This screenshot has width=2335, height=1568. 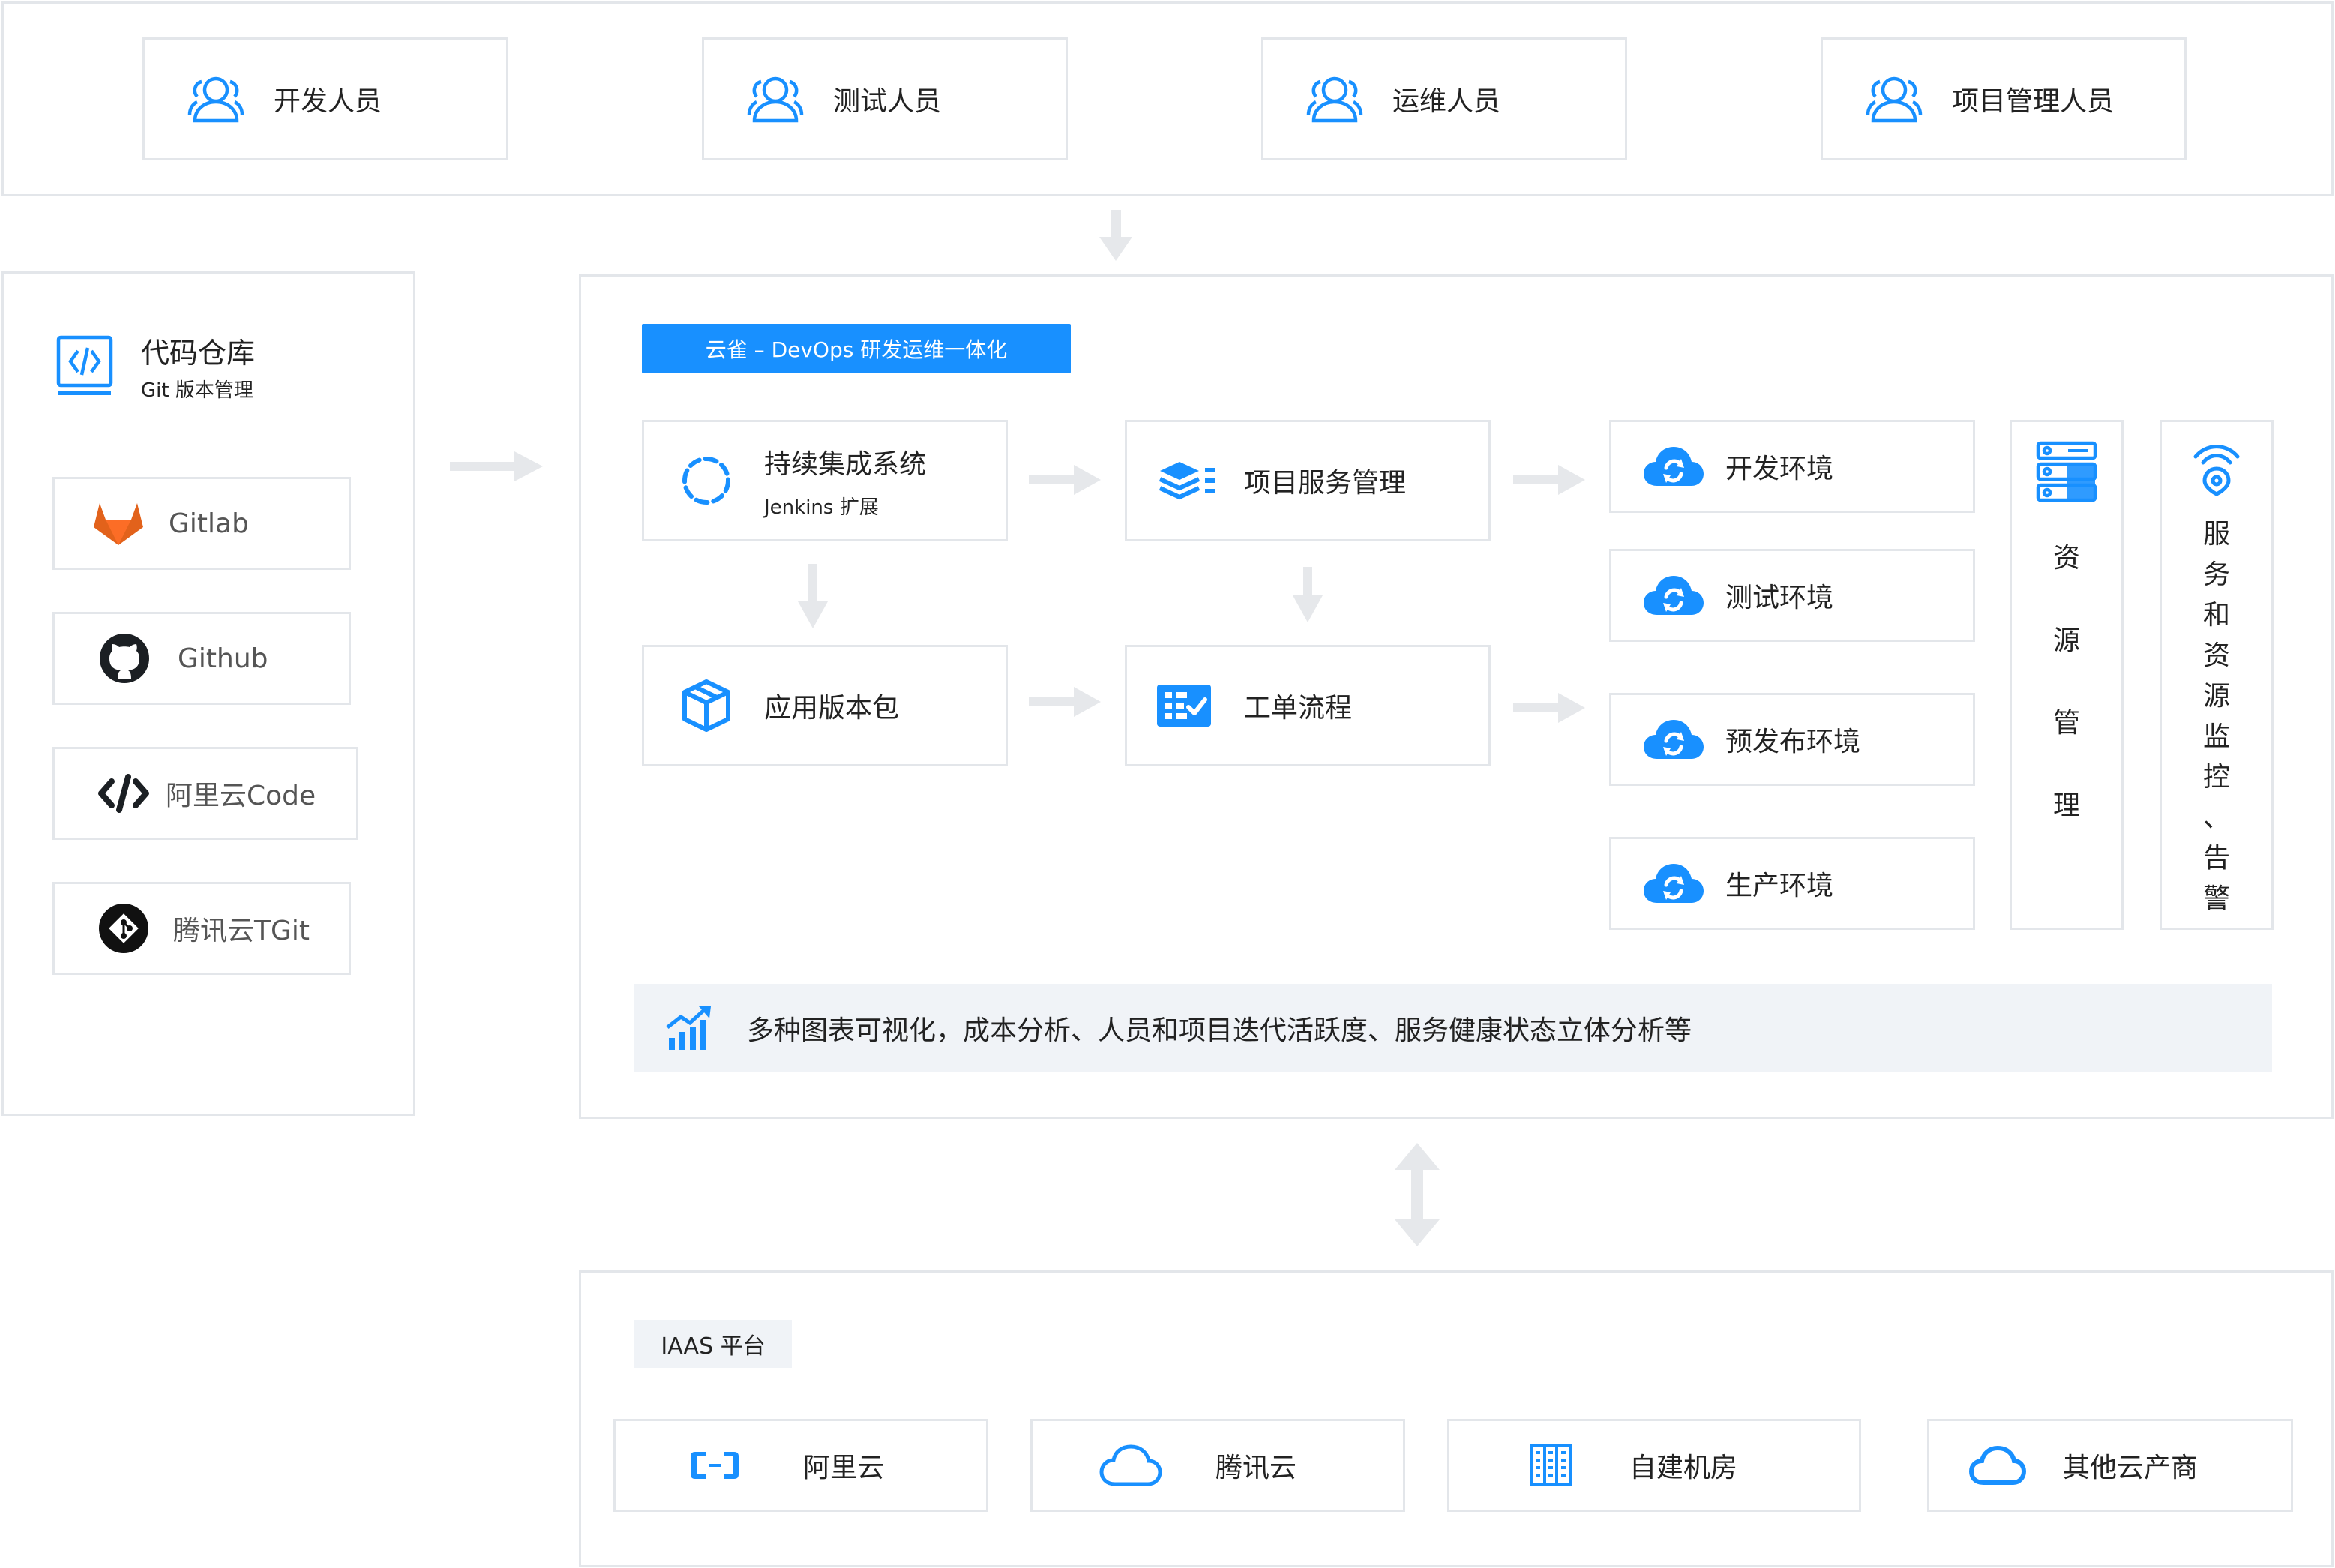 I want to click on monitor-char: 服, so click(x=2216, y=534).